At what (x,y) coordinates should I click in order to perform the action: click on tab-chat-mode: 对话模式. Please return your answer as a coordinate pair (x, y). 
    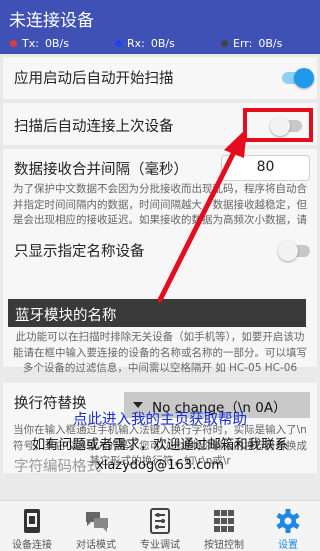
    Looking at the image, I should click on (96, 526).